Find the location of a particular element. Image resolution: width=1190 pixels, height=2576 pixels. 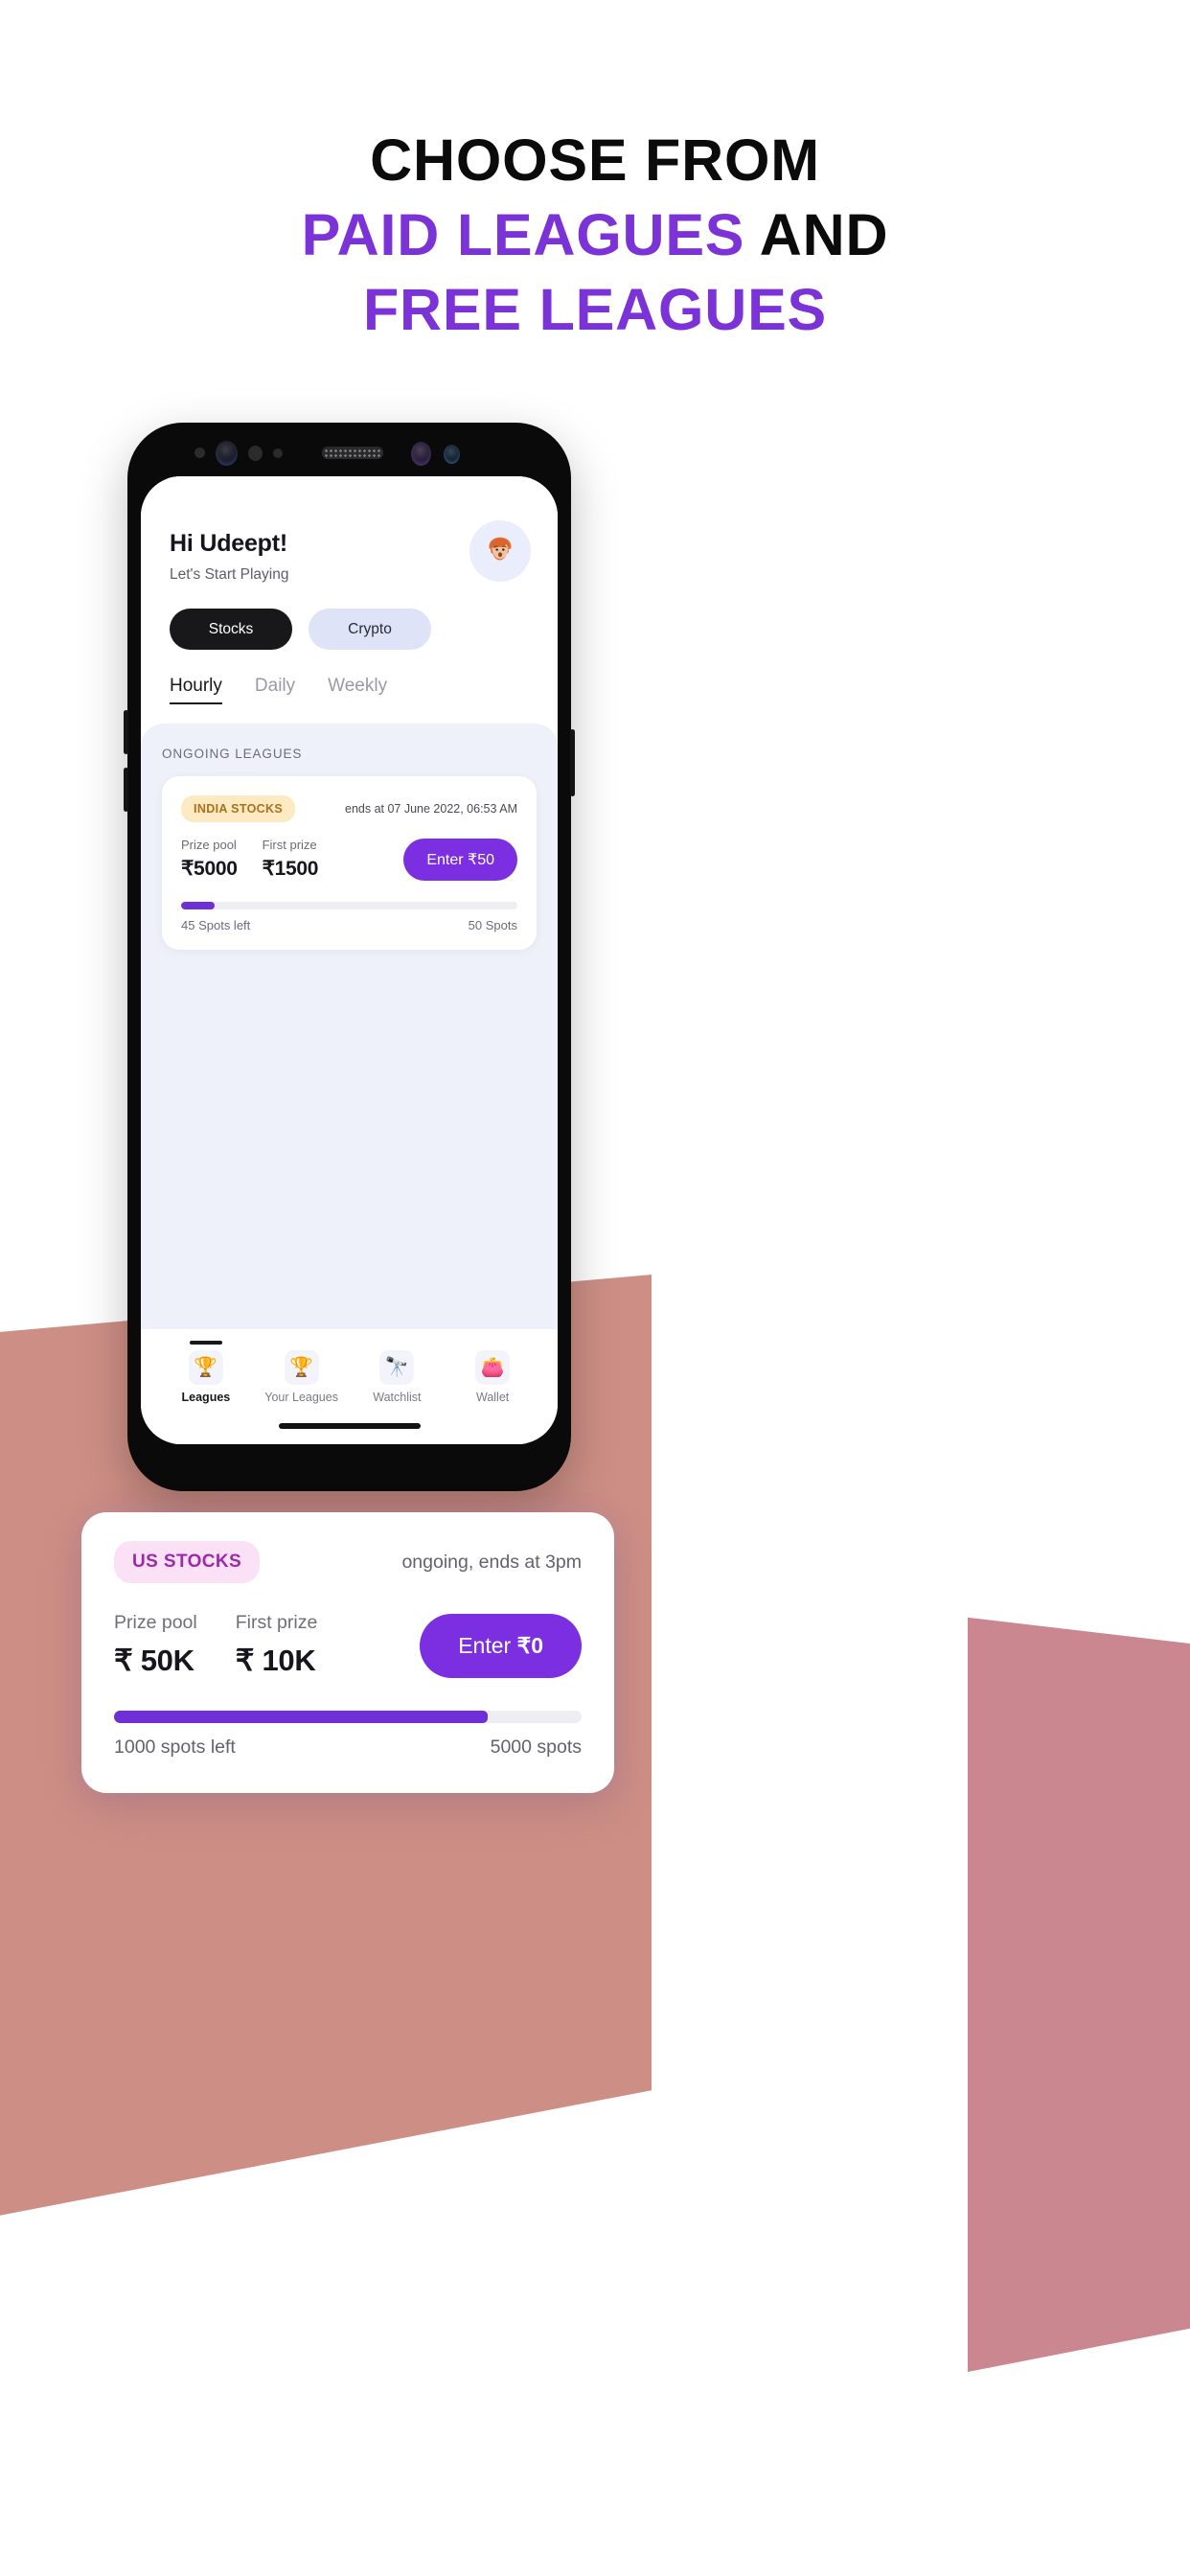

avatar-face-icon is located at coordinates (500, 549).